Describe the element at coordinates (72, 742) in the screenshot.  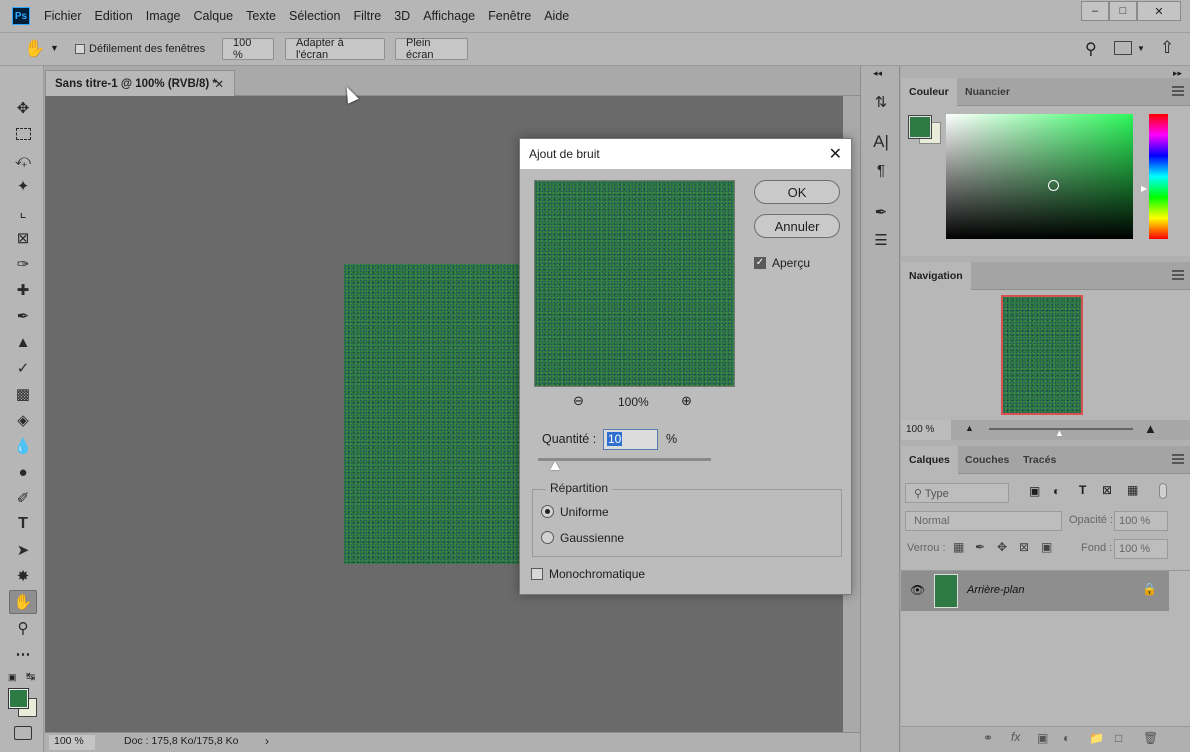
I see `status-zoom: 100 %` at that location.